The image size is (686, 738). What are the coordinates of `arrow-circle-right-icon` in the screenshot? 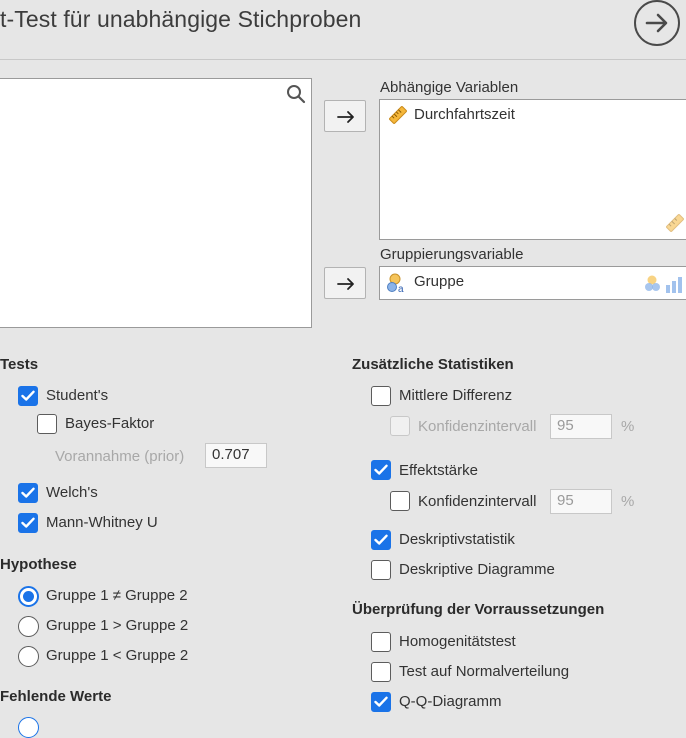 It's located at (656, 23).